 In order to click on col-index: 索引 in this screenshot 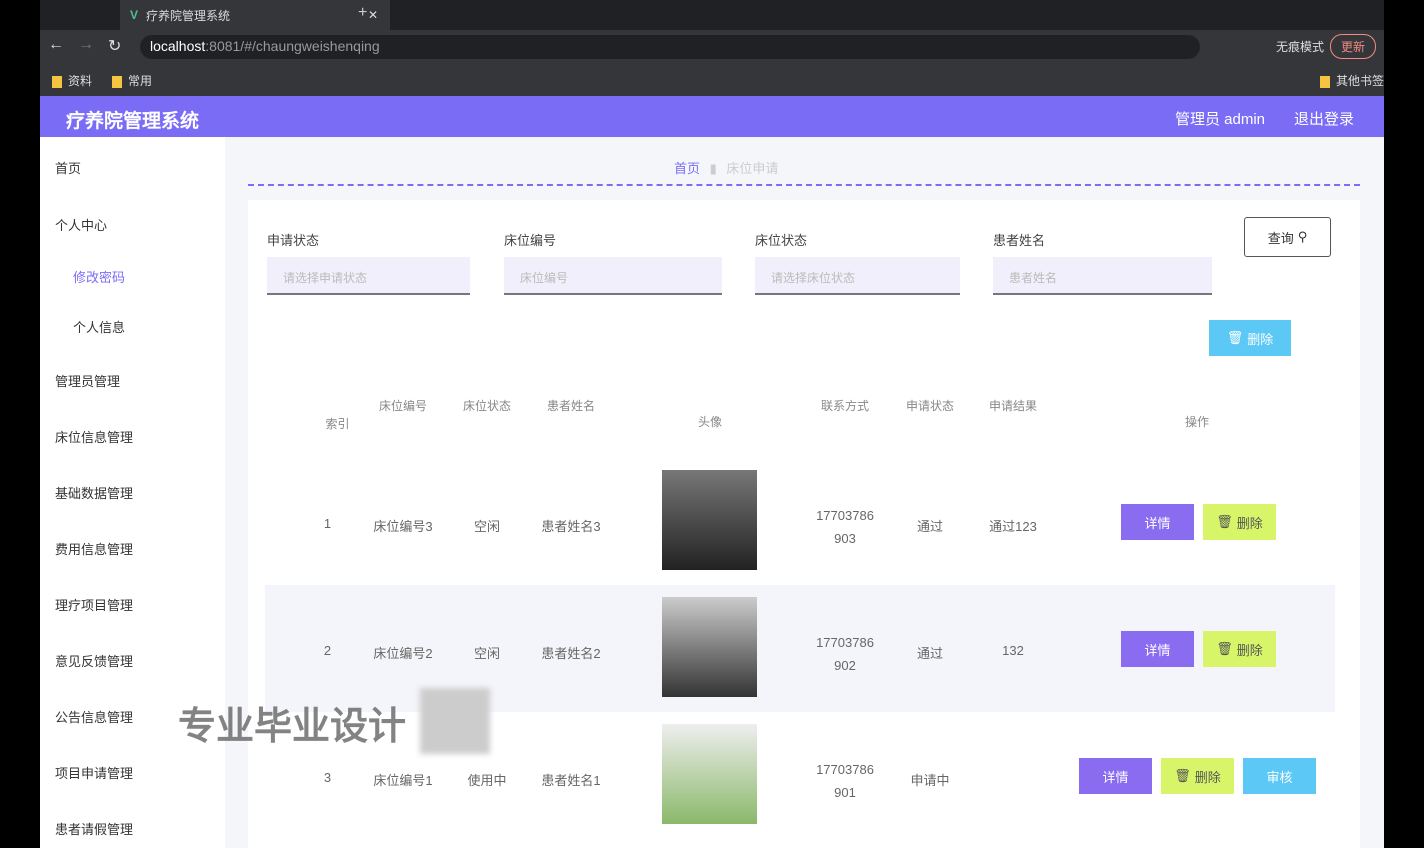, I will do `click(337, 424)`.